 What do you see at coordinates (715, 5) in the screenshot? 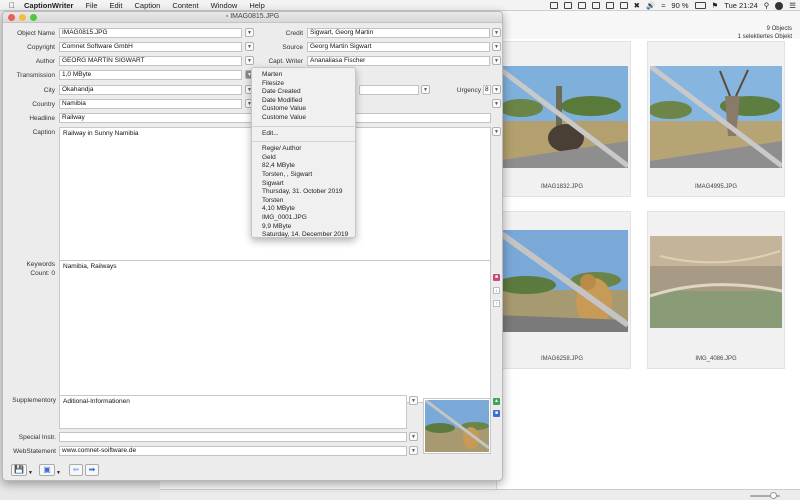
I see `flag-icon: ⚑` at bounding box center [715, 5].